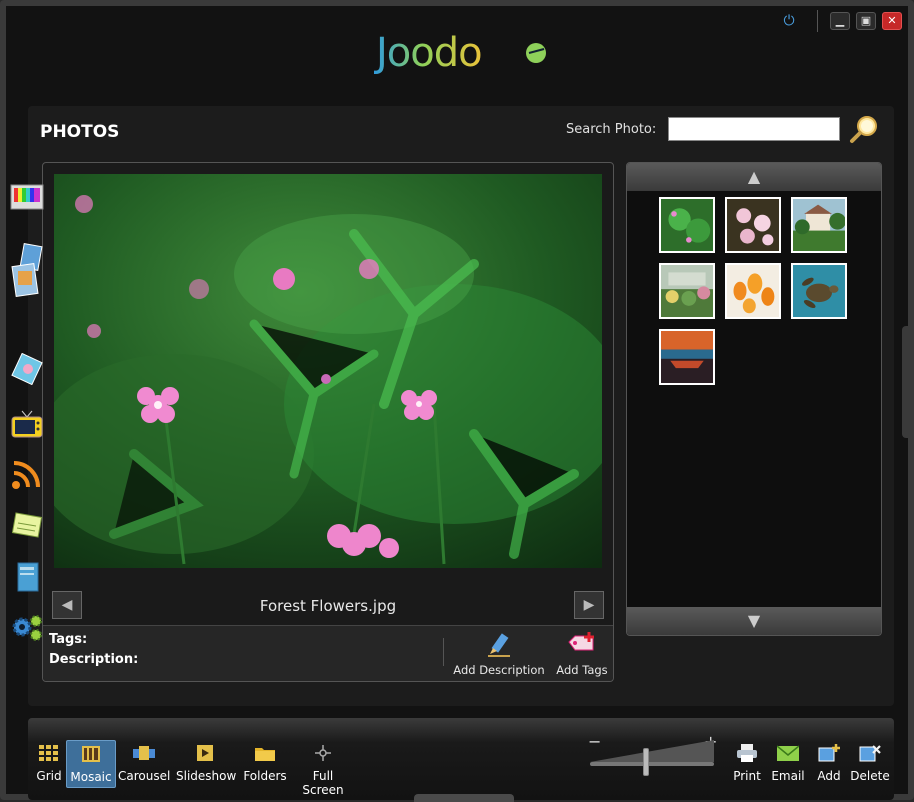  Describe the element at coordinates (67, 605) in the screenshot. I see `previous-photo-button: ◀` at that location.